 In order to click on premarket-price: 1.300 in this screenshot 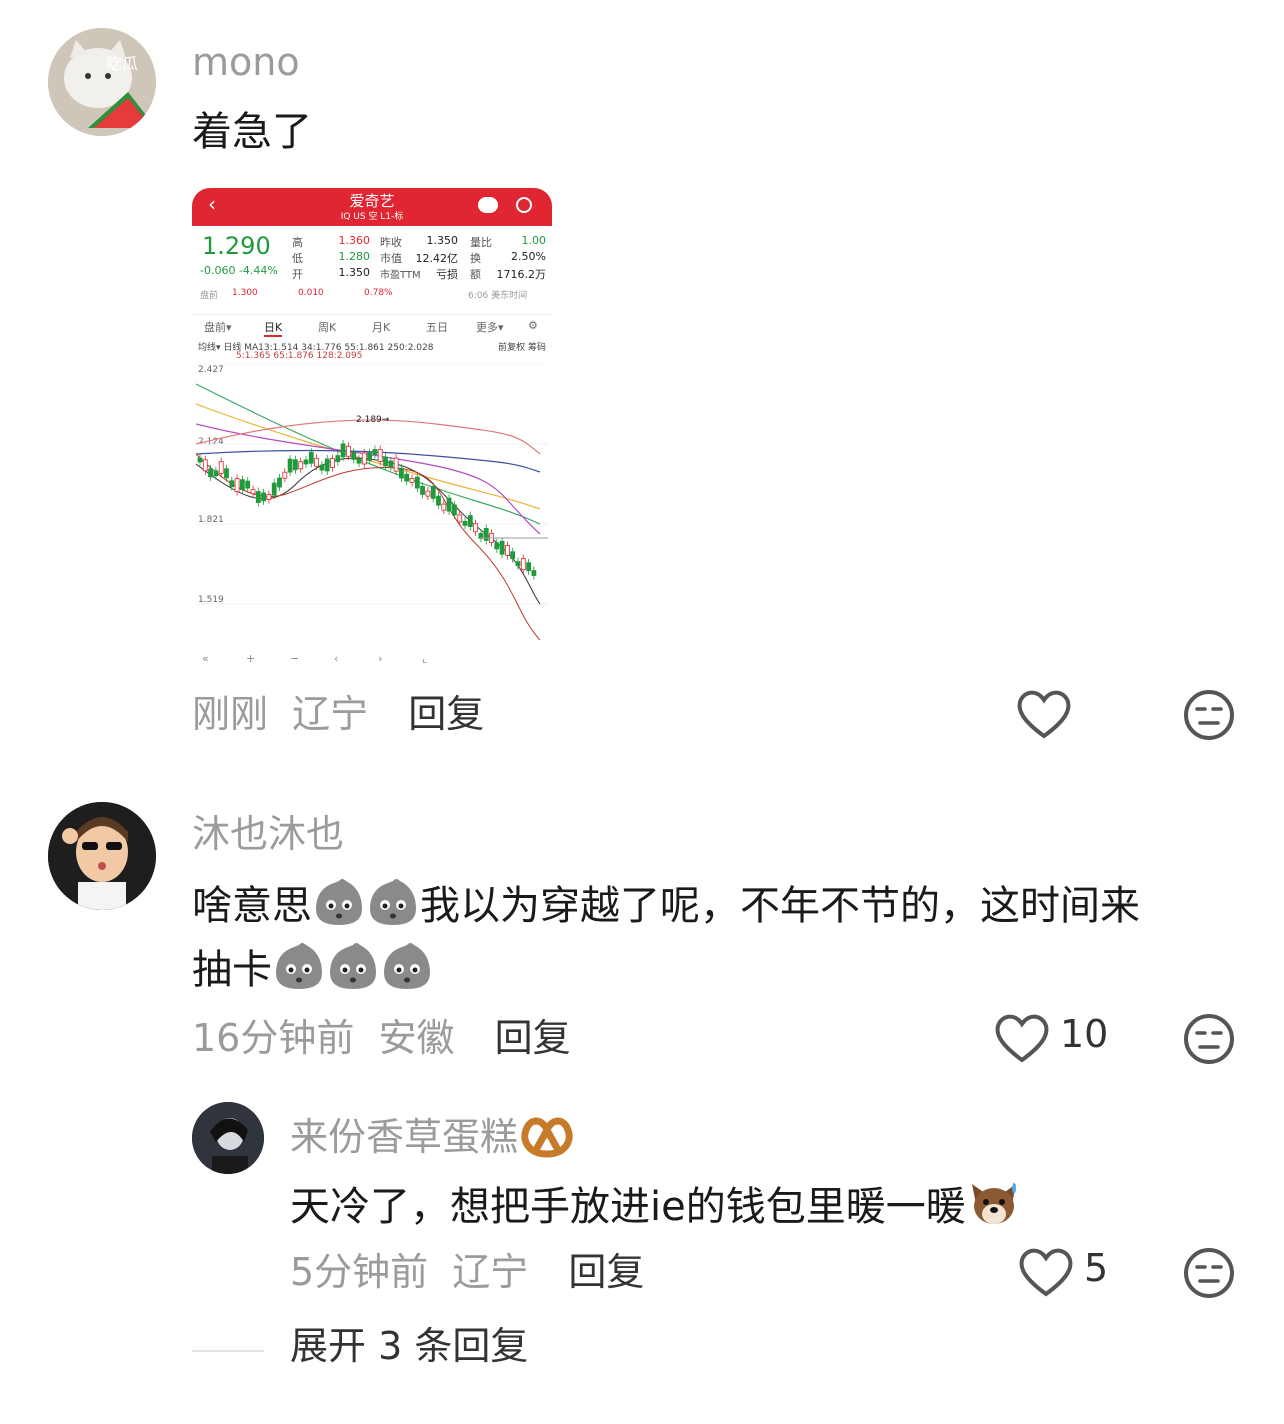, I will do `click(245, 293)`.